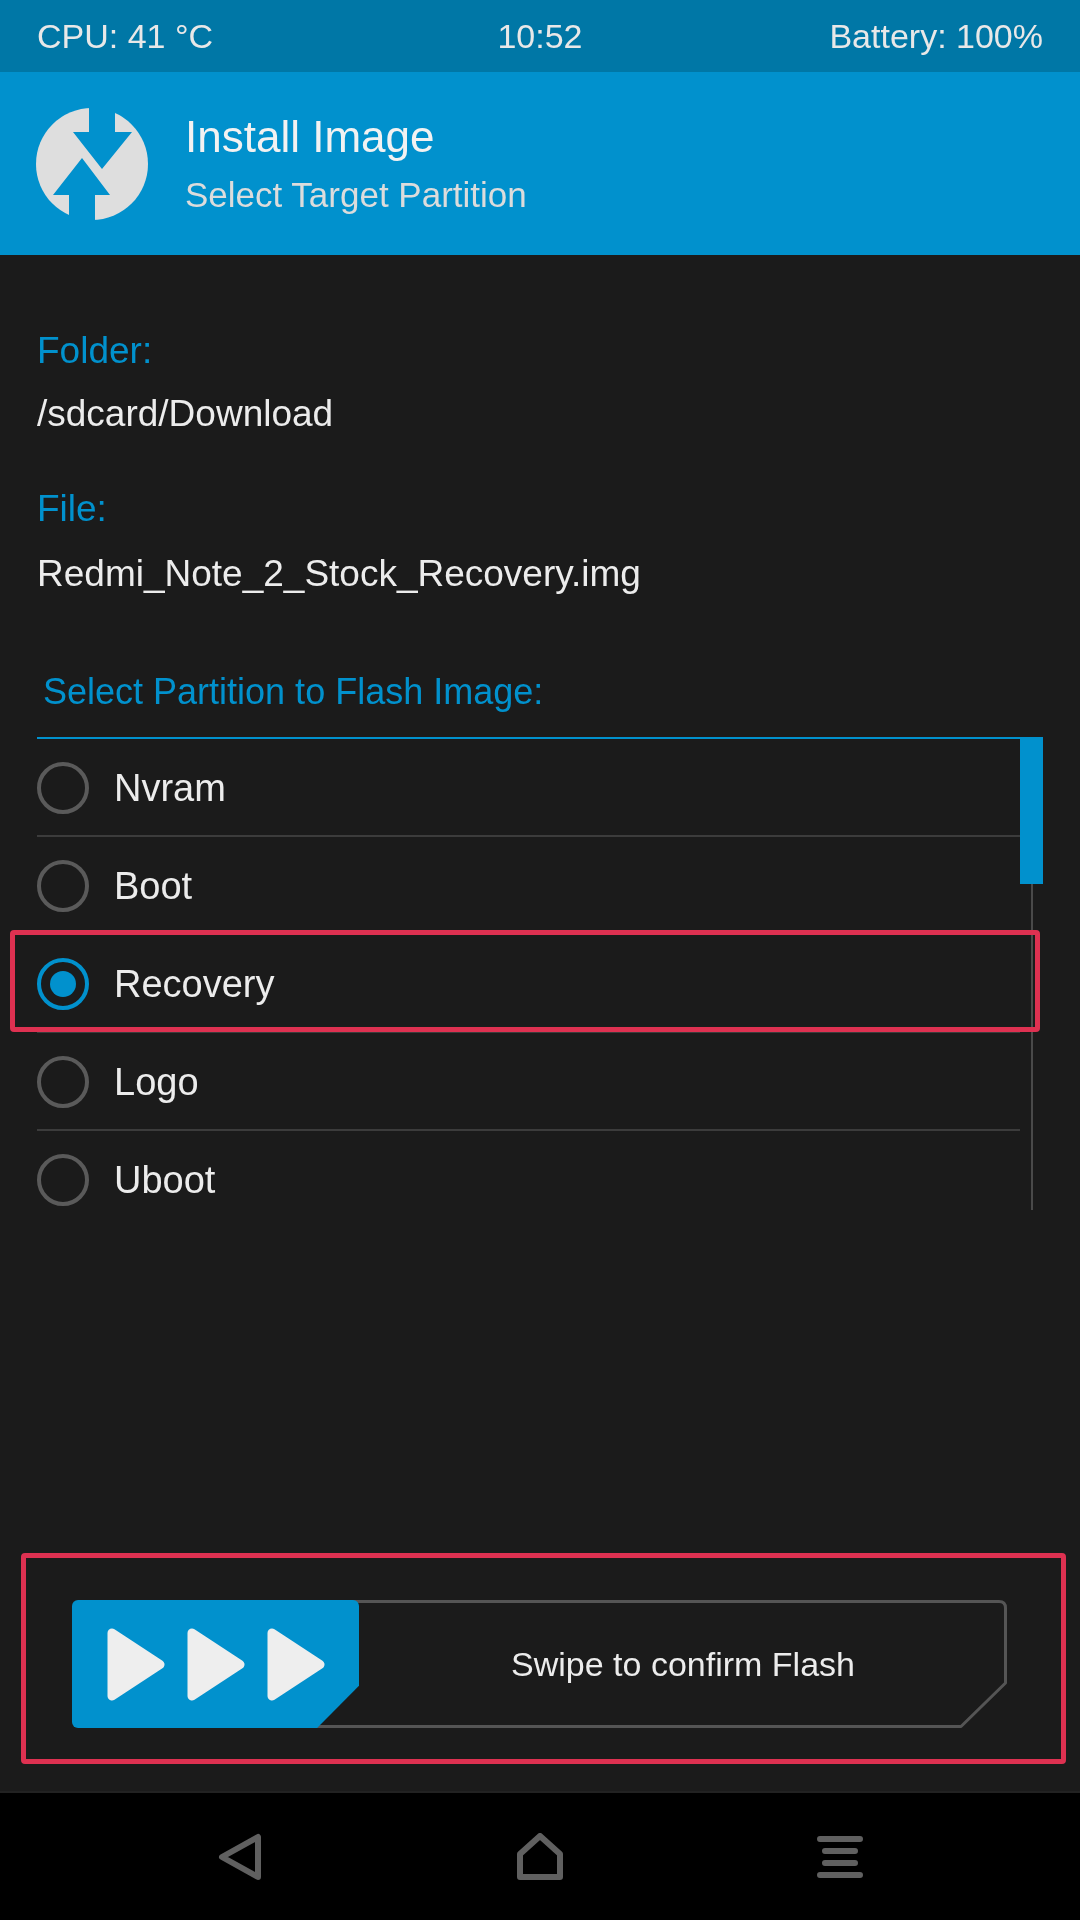 This screenshot has height=1920, width=1080. I want to click on section-heading: Select Partition to Flash Image:, so click(294, 692).